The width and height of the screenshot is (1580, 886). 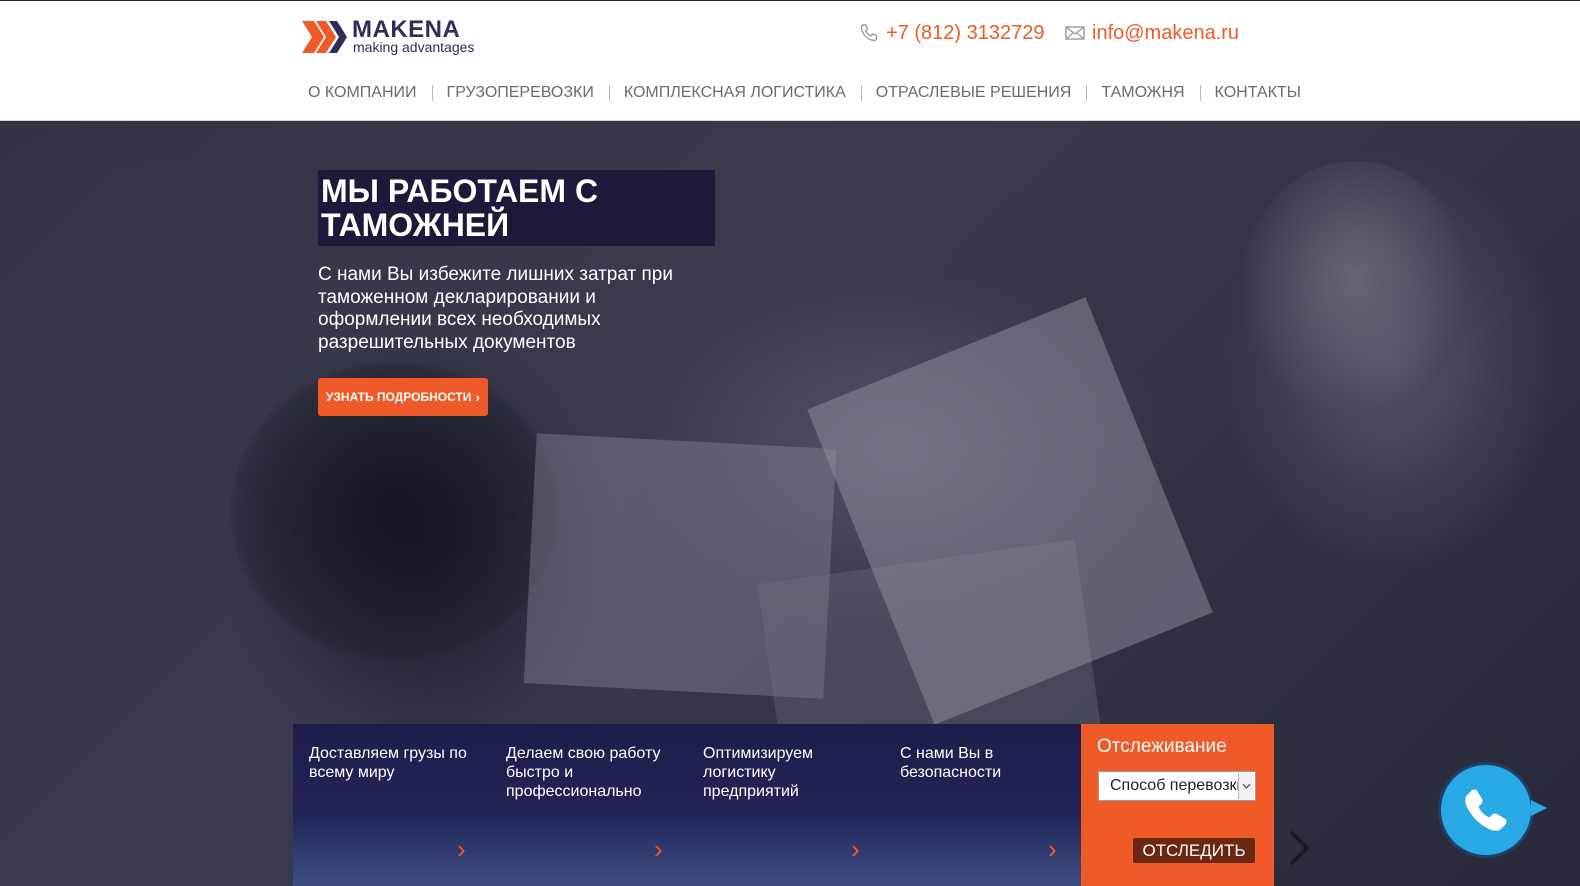 I want to click on phone-number: +7 (812) 3132729, so click(x=965, y=33).